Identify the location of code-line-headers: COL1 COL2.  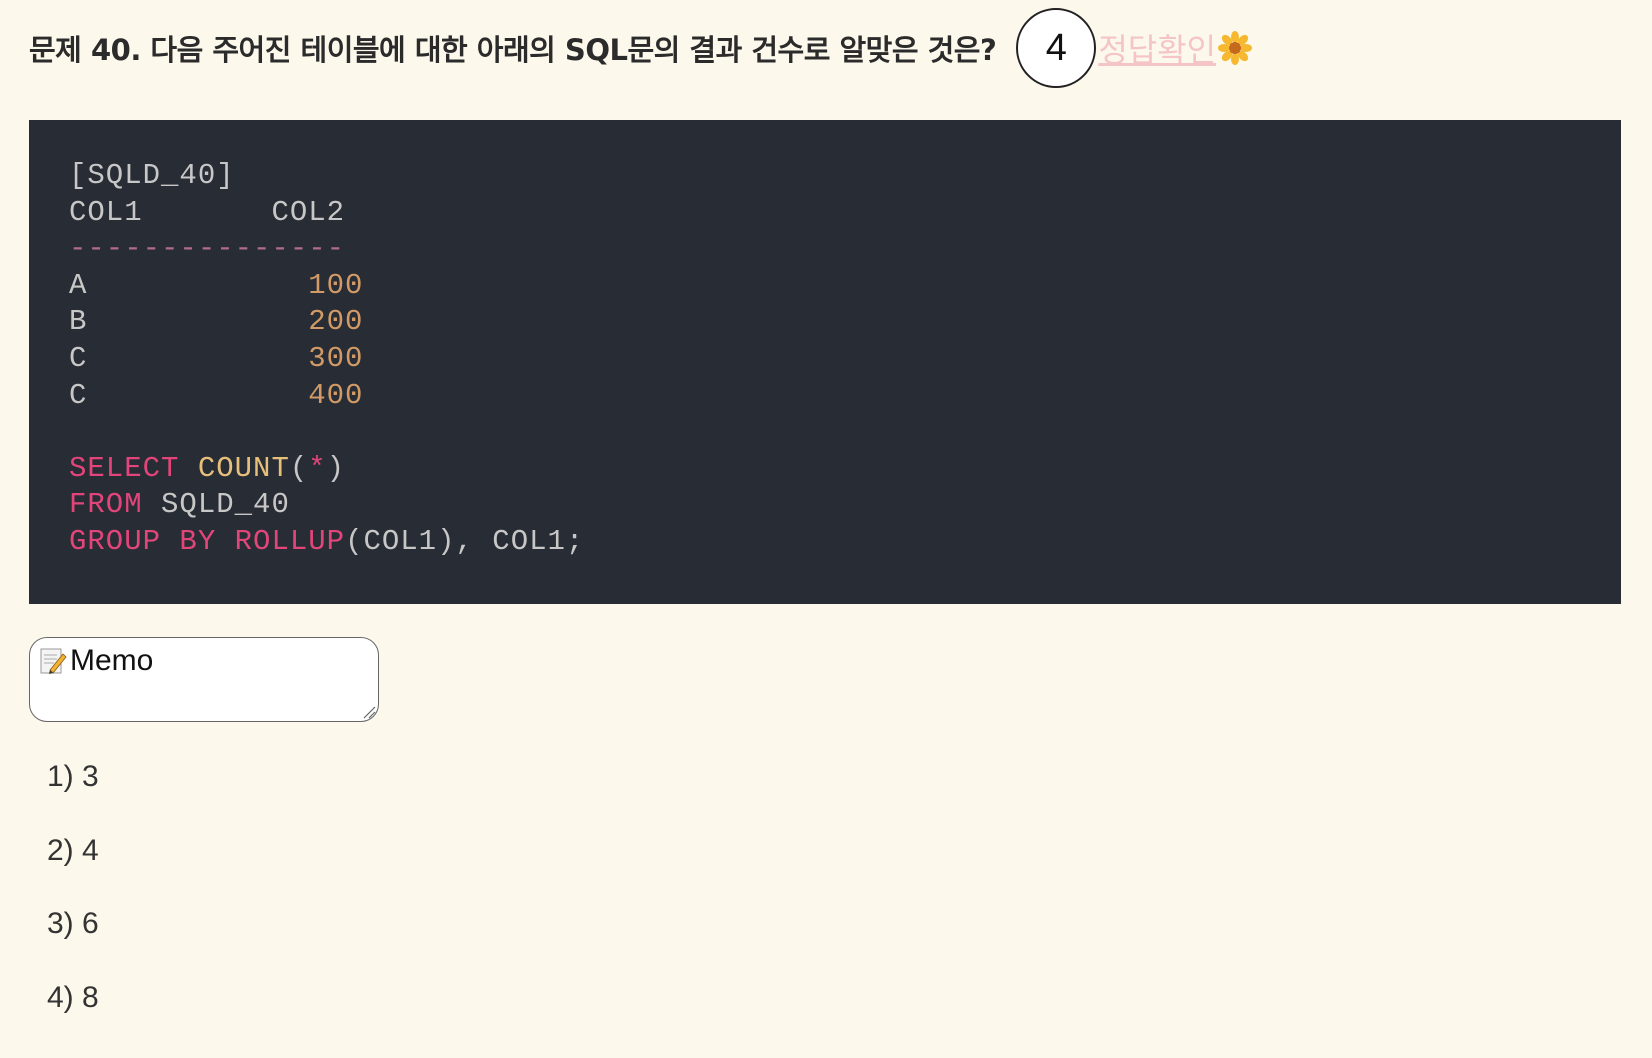
(825, 213).